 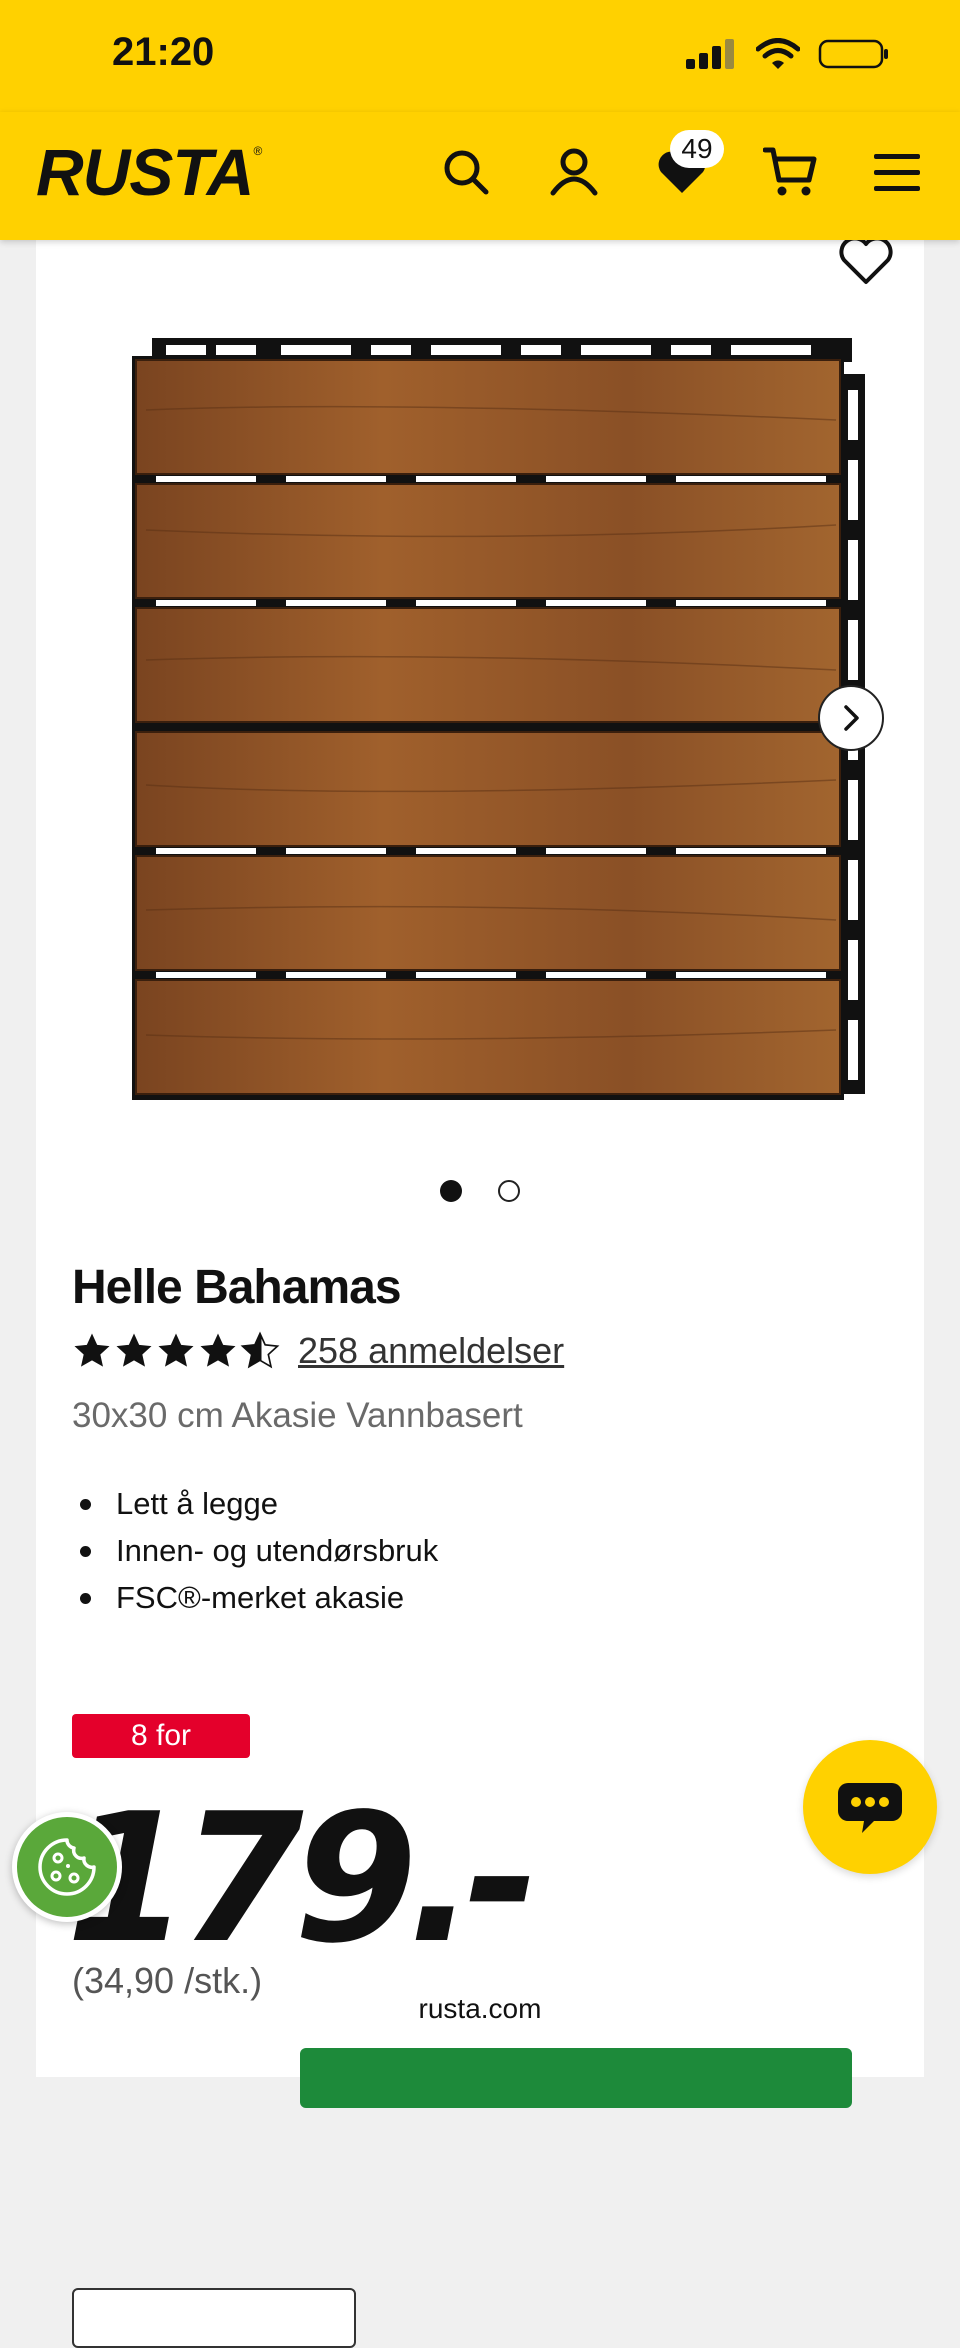 I want to click on status-bar: 21:20, so click(x=480, y=56).